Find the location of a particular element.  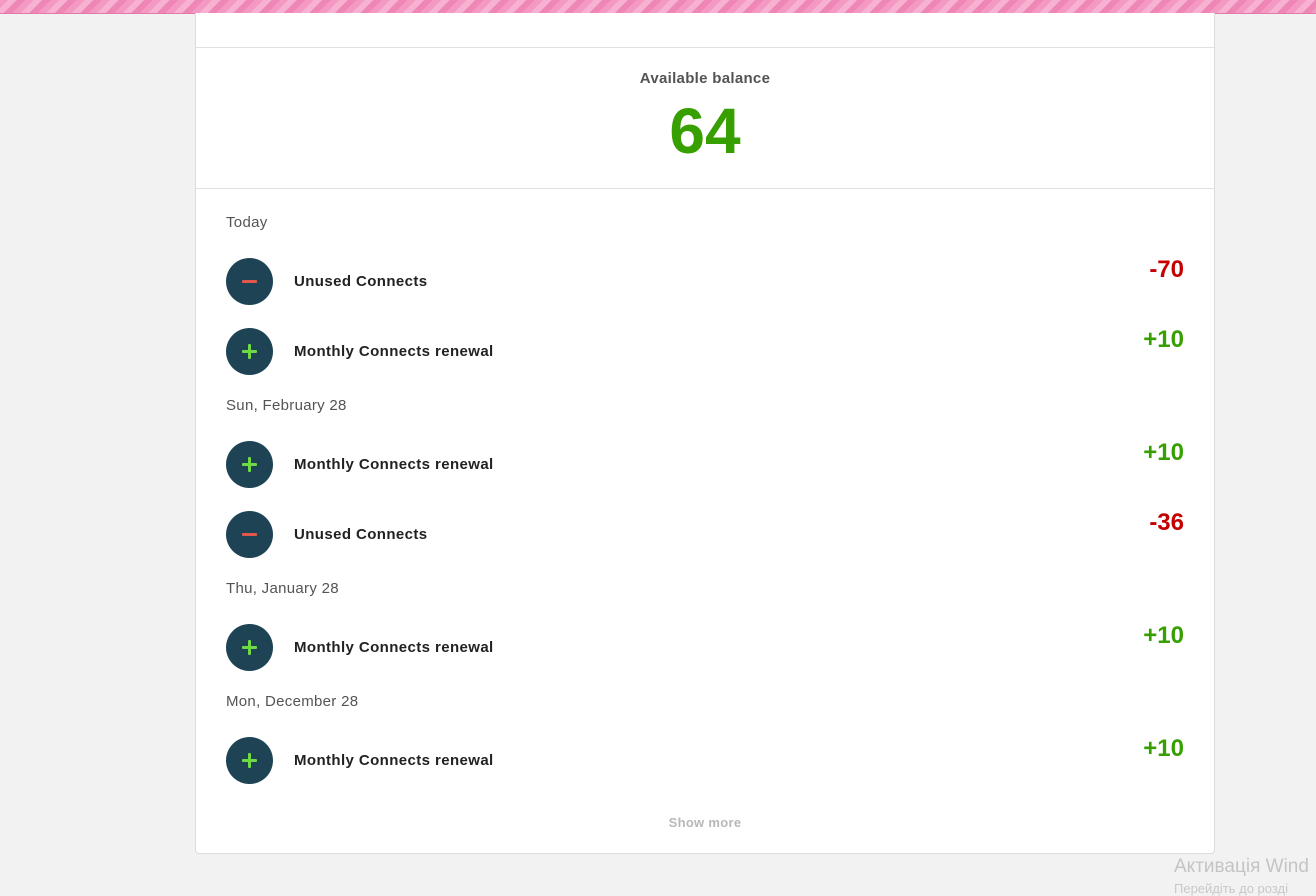

date-label: Thu, January 28 is located at coordinates (282, 588).